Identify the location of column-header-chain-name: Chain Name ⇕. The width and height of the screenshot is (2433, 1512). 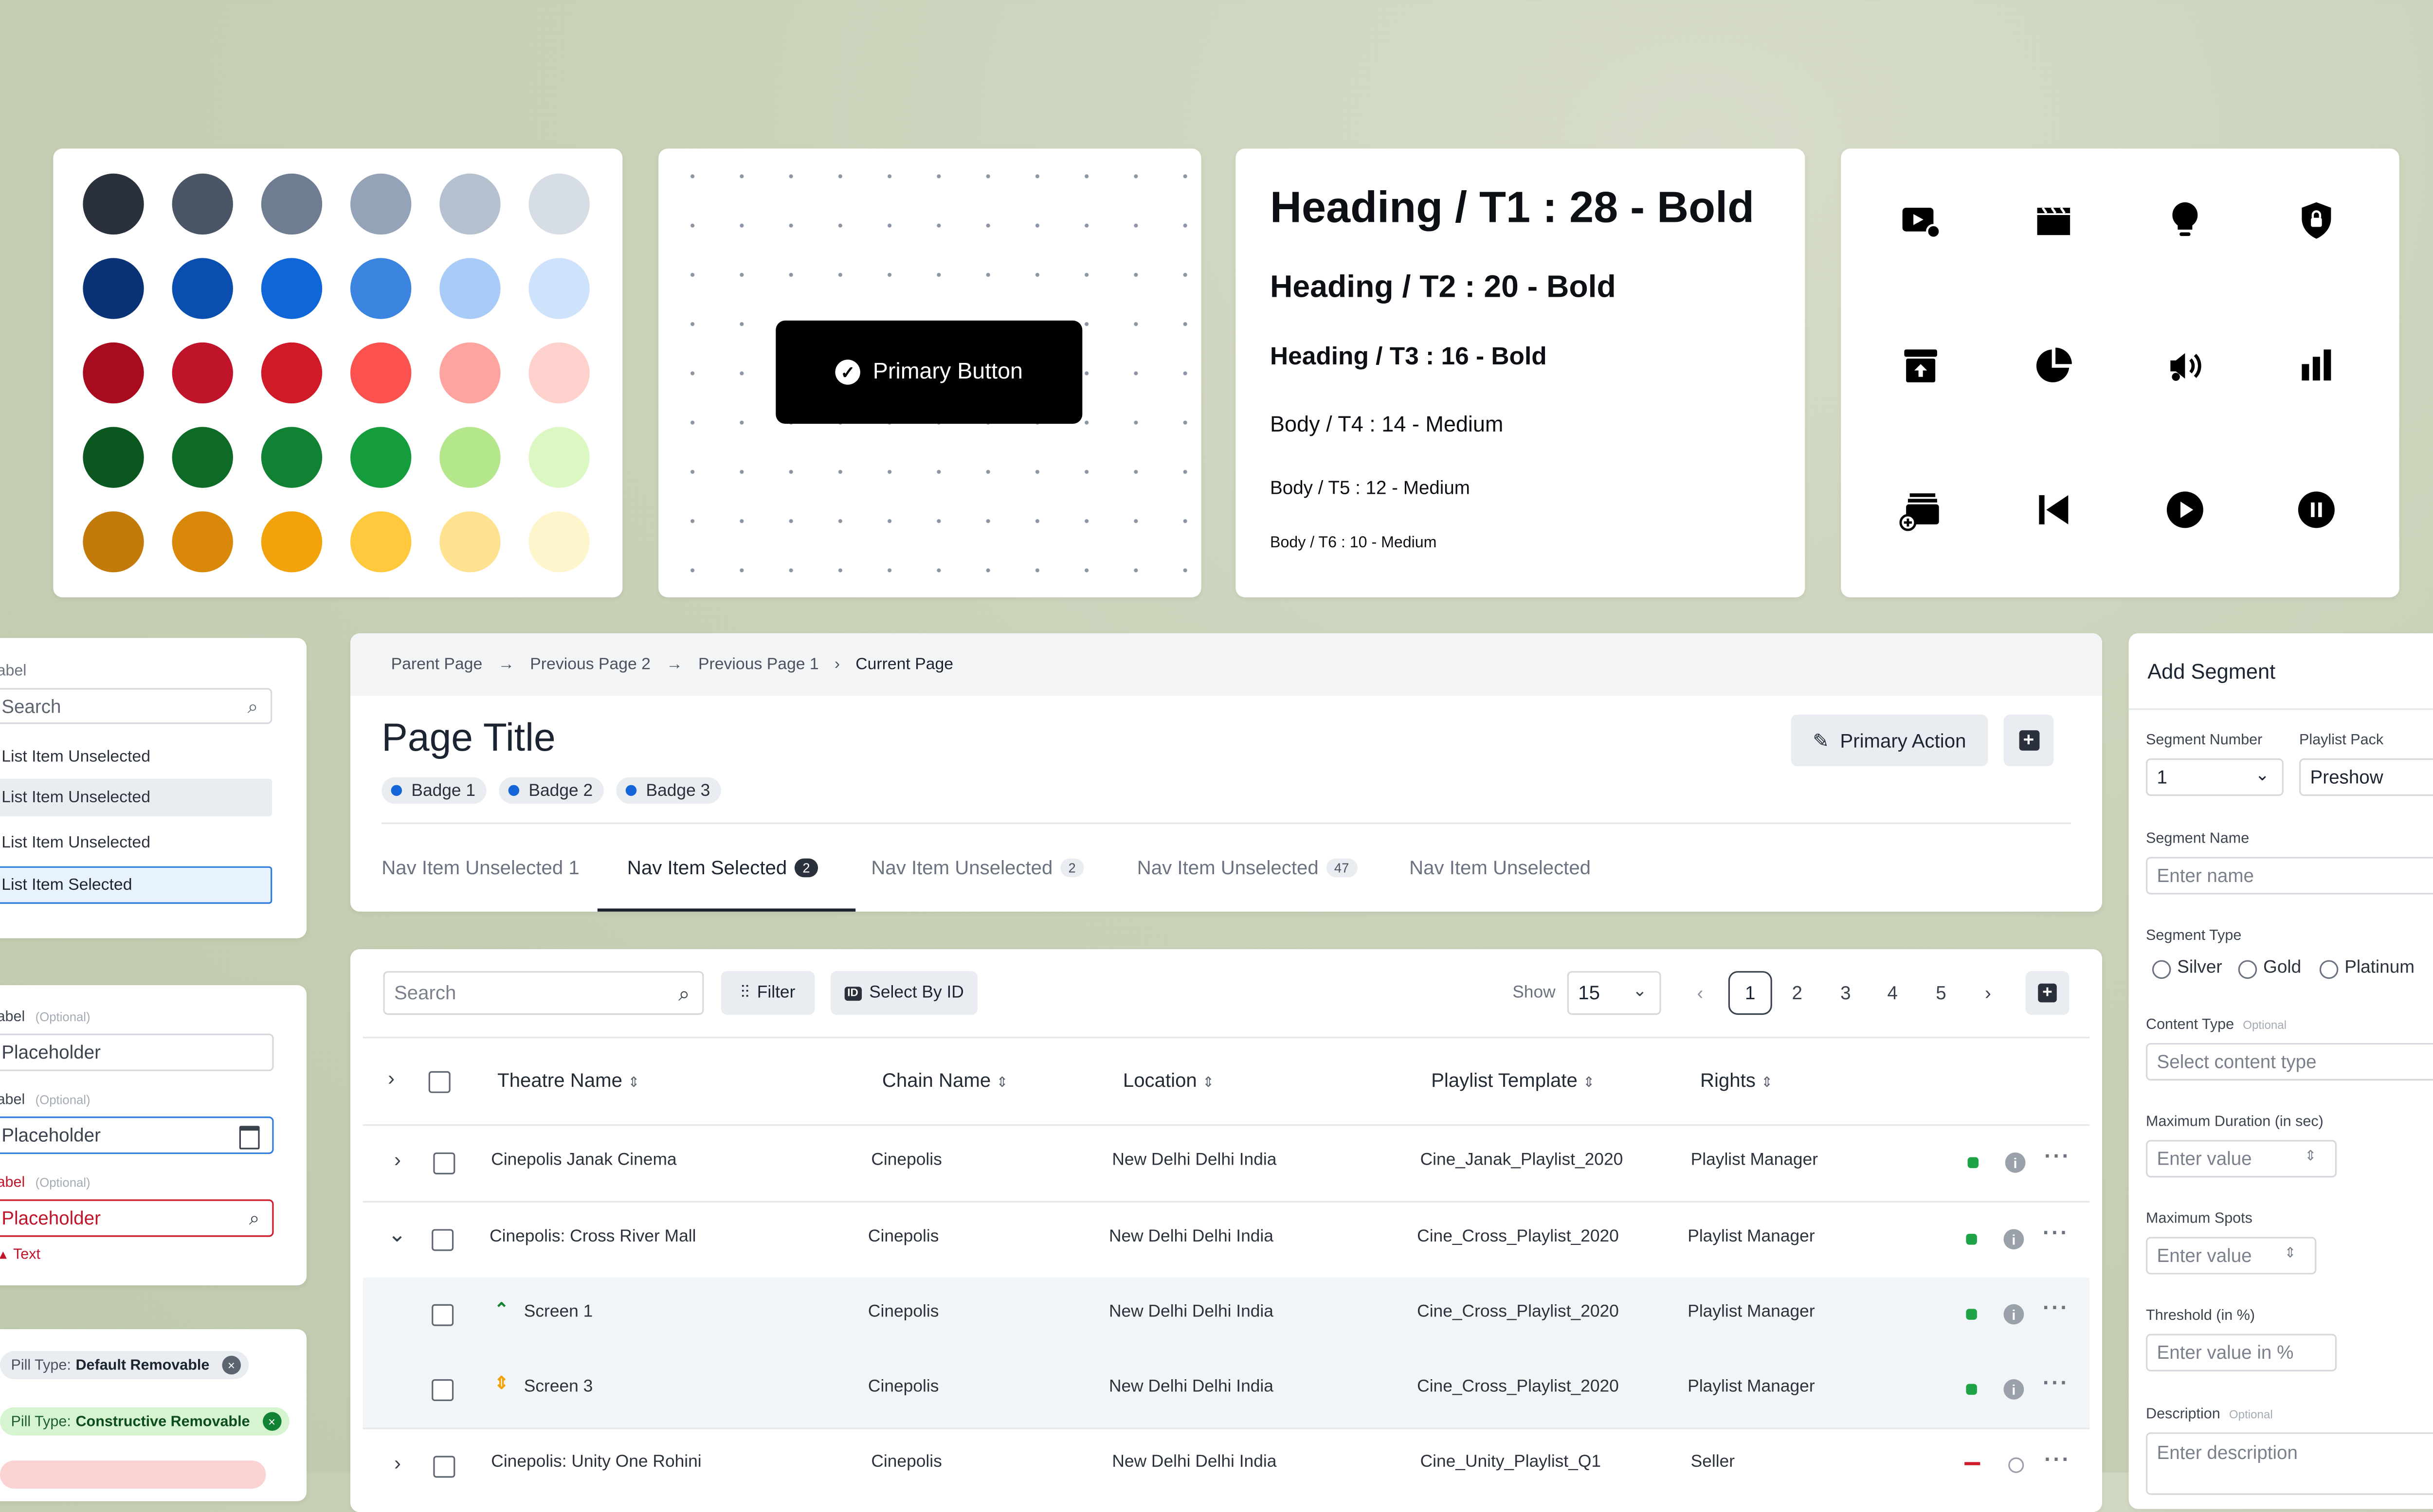
(945, 1081).